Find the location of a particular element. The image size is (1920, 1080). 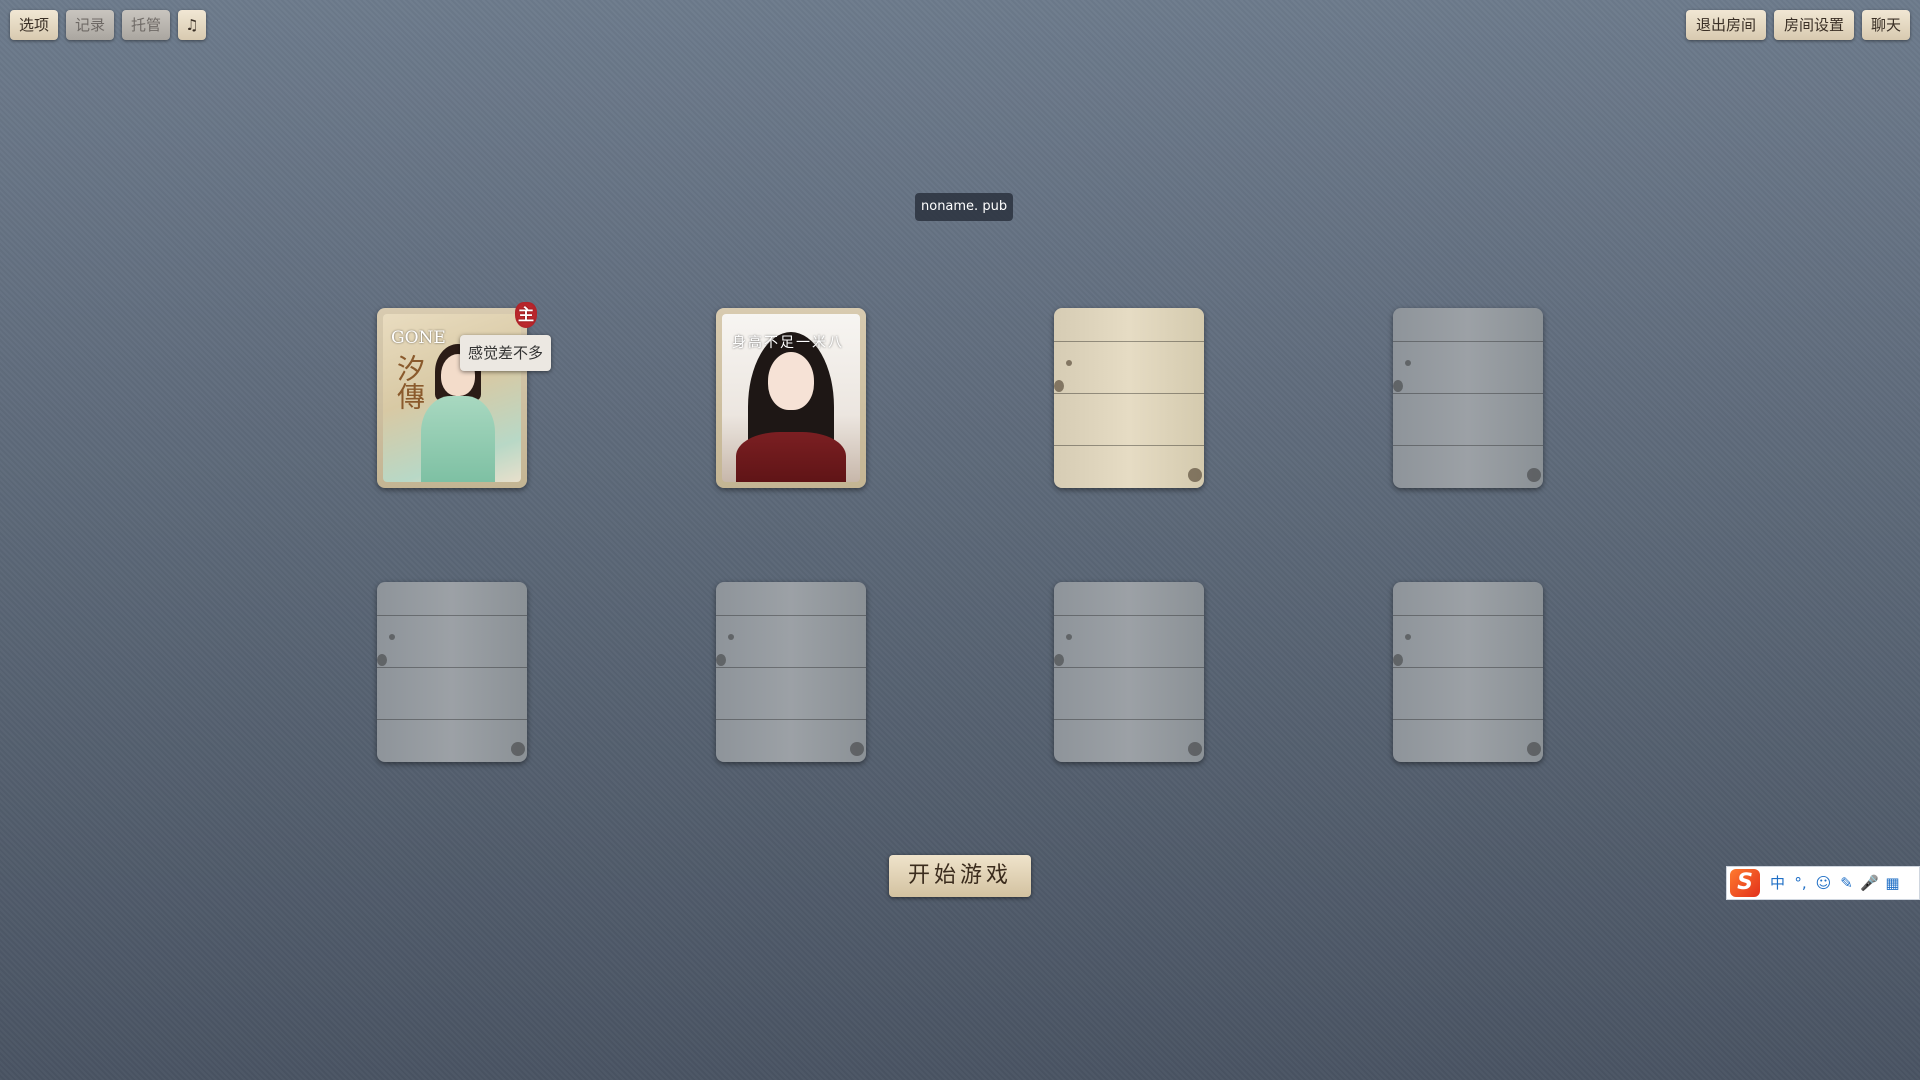

auto-play-button: 托管 is located at coordinates (146, 25).